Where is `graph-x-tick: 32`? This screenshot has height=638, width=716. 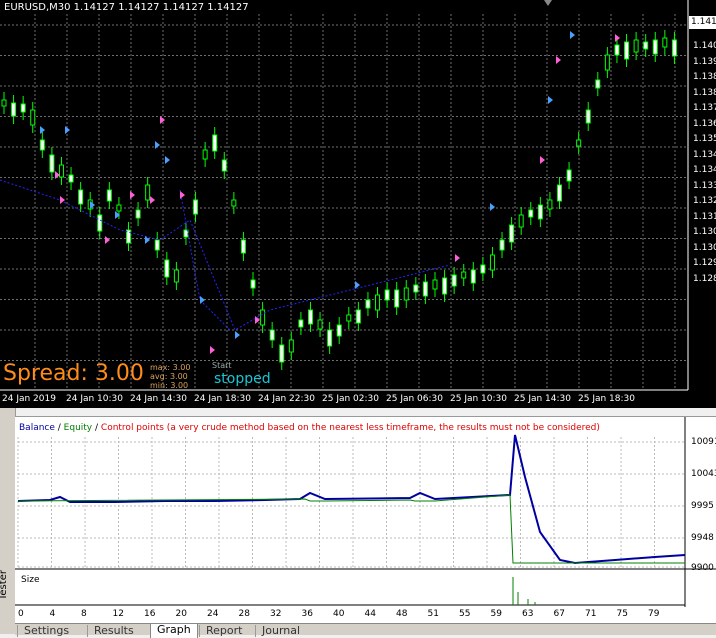 graph-x-tick: 32 is located at coordinates (276, 614).